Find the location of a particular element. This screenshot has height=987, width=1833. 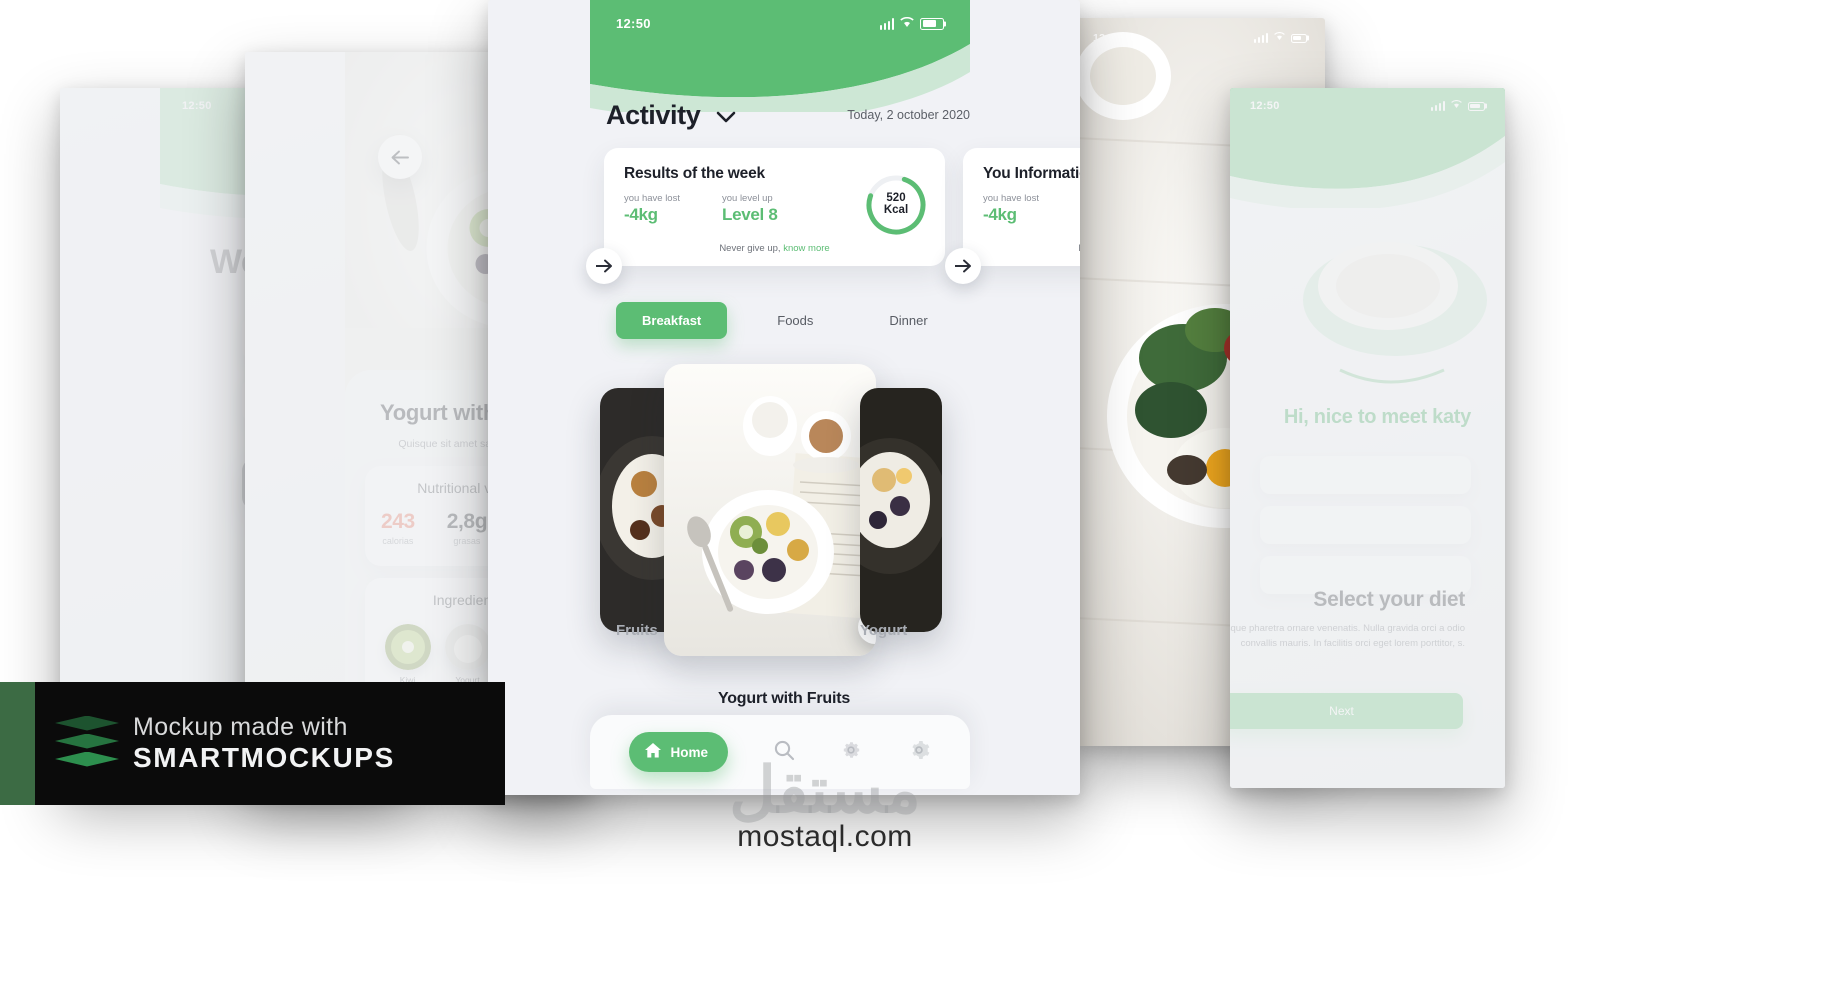

nutrition-value: 243 is located at coordinates (397, 521).